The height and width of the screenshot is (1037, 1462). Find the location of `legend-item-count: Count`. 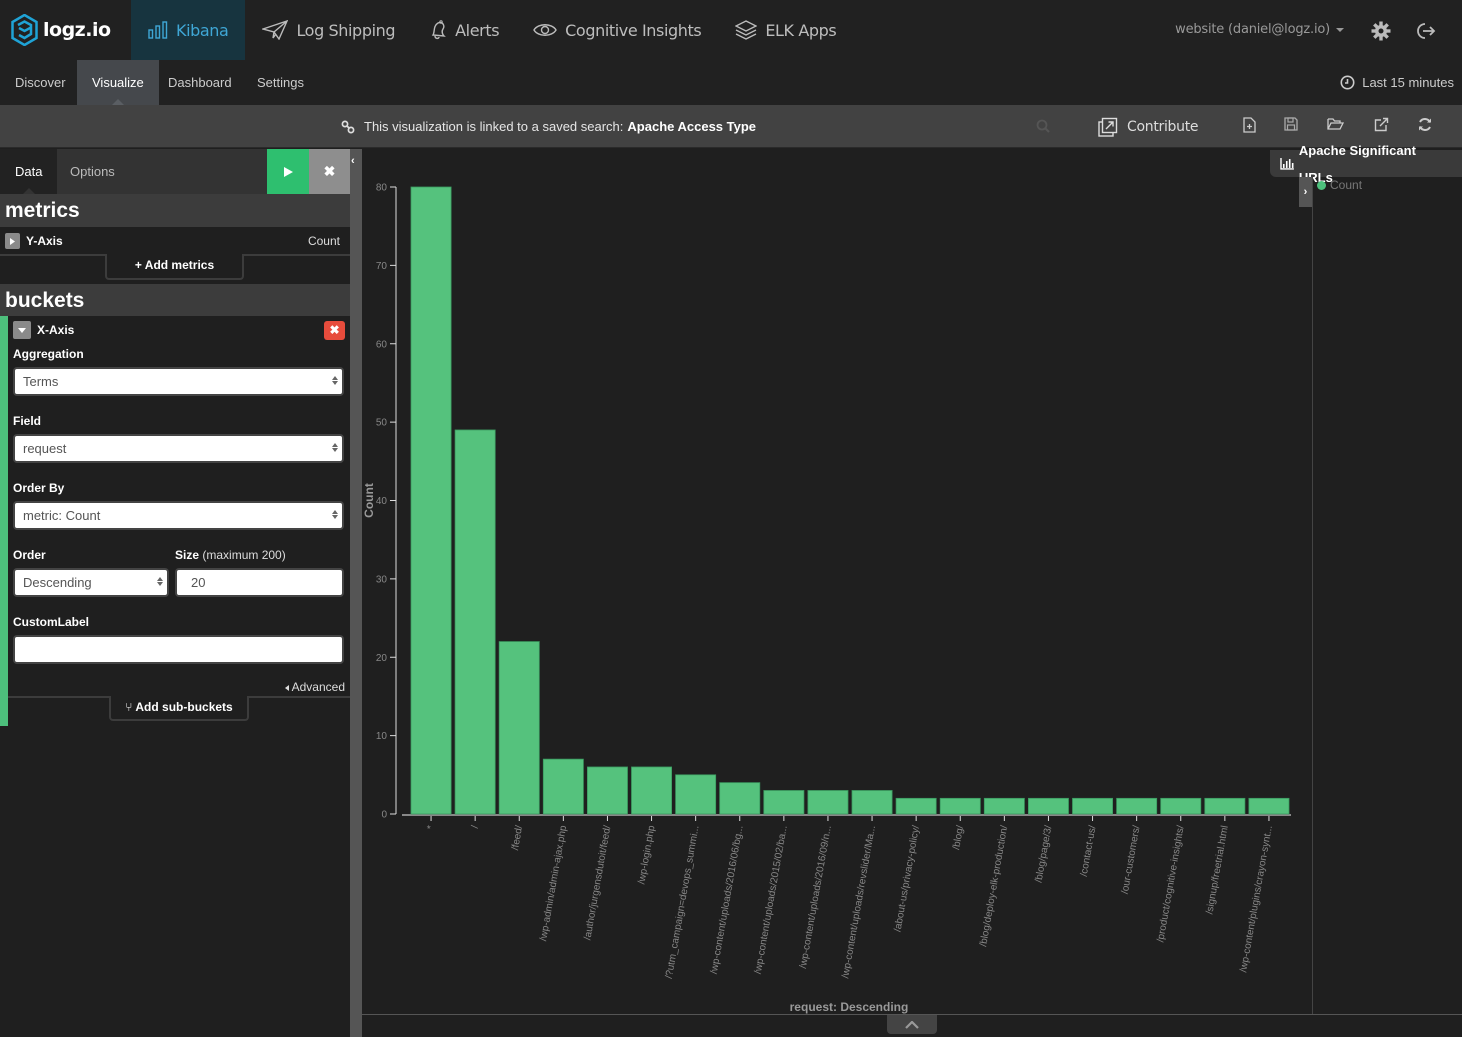

legend-item-count: Count is located at coordinates (1339, 185).